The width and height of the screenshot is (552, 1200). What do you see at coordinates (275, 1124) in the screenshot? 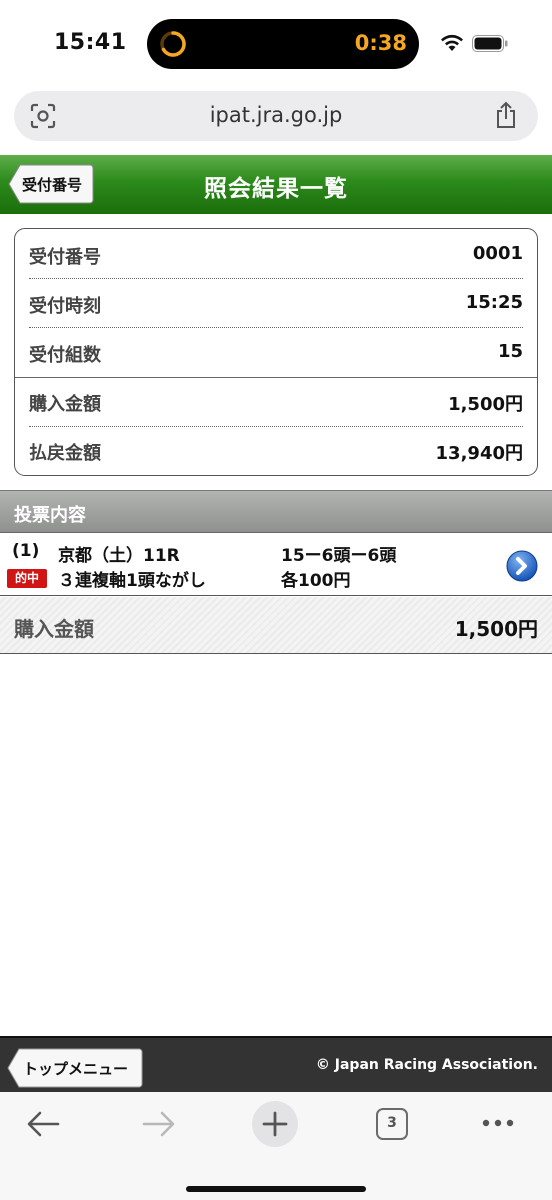
I see `new-tab-plus-icon` at bounding box center [275, 1124].